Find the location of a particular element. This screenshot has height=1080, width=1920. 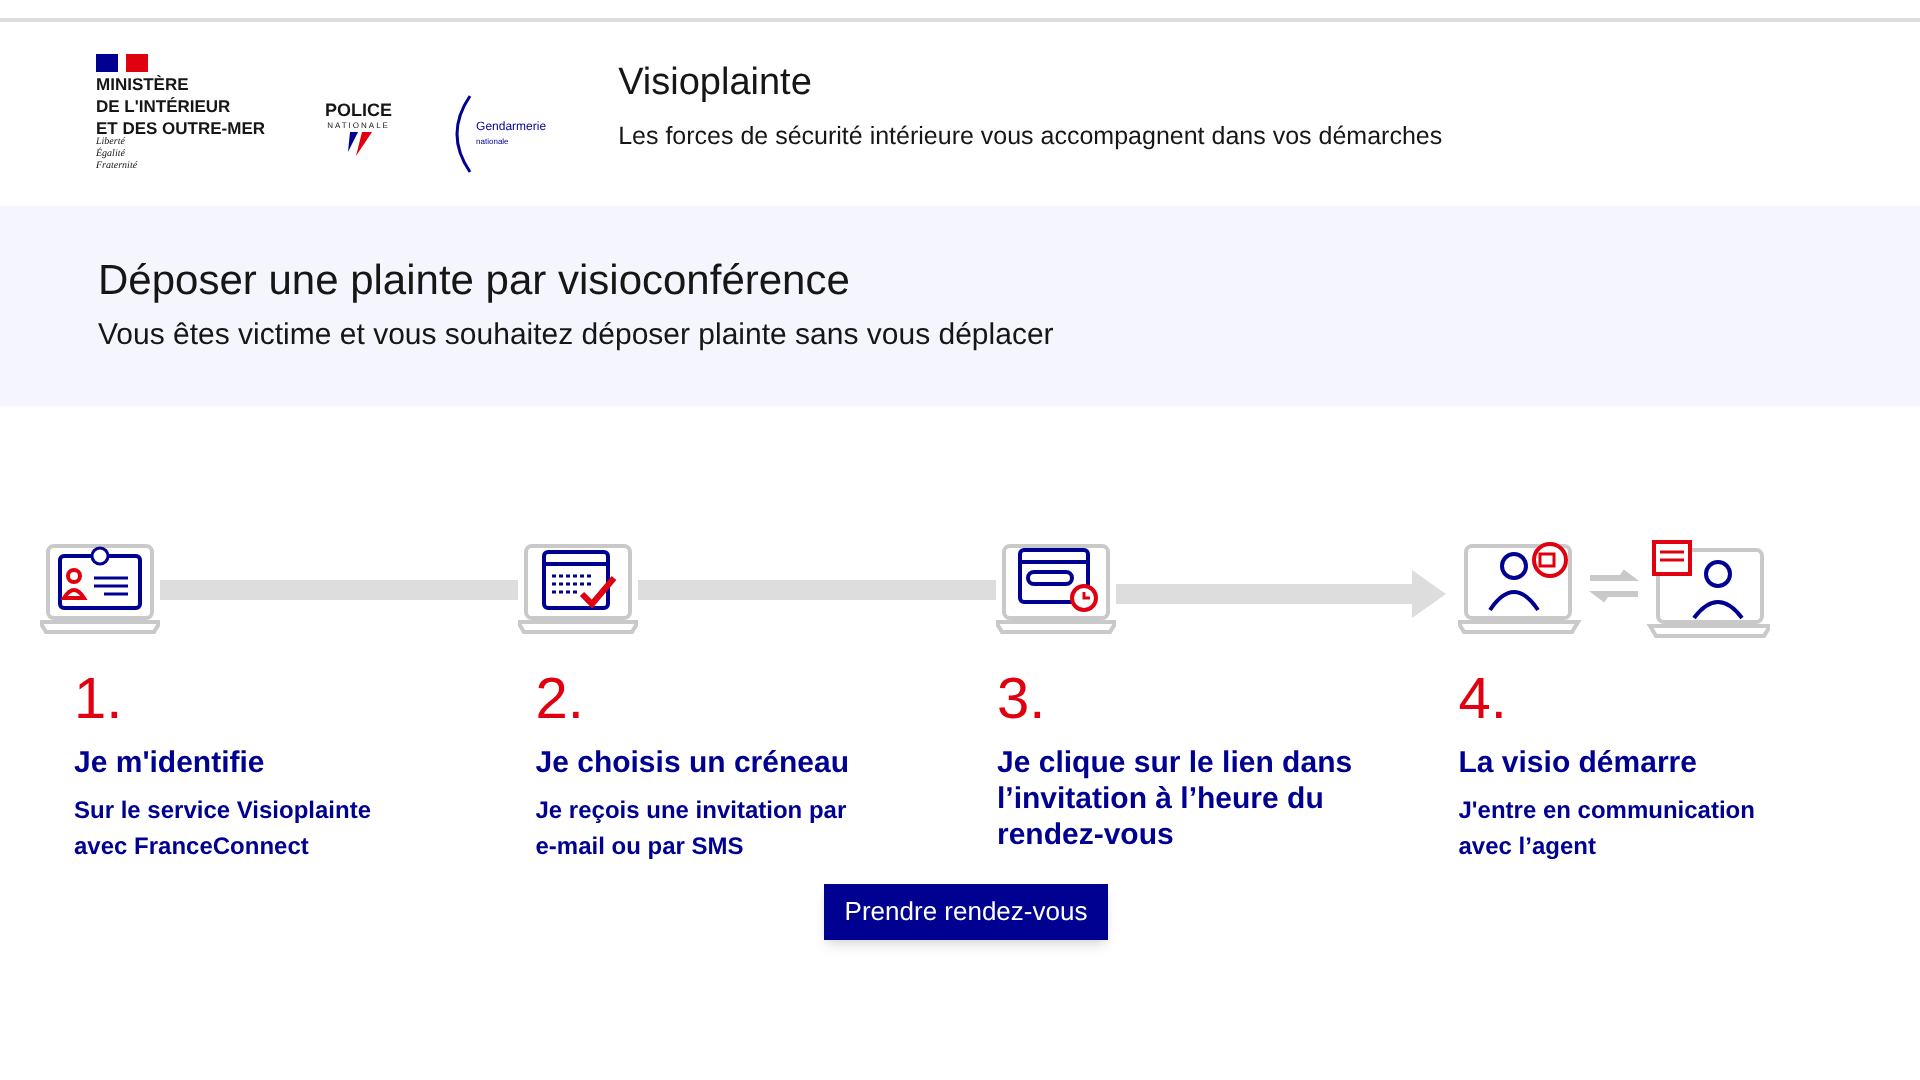

police-logo-name: POLICE is located at coordinates (359, 111).